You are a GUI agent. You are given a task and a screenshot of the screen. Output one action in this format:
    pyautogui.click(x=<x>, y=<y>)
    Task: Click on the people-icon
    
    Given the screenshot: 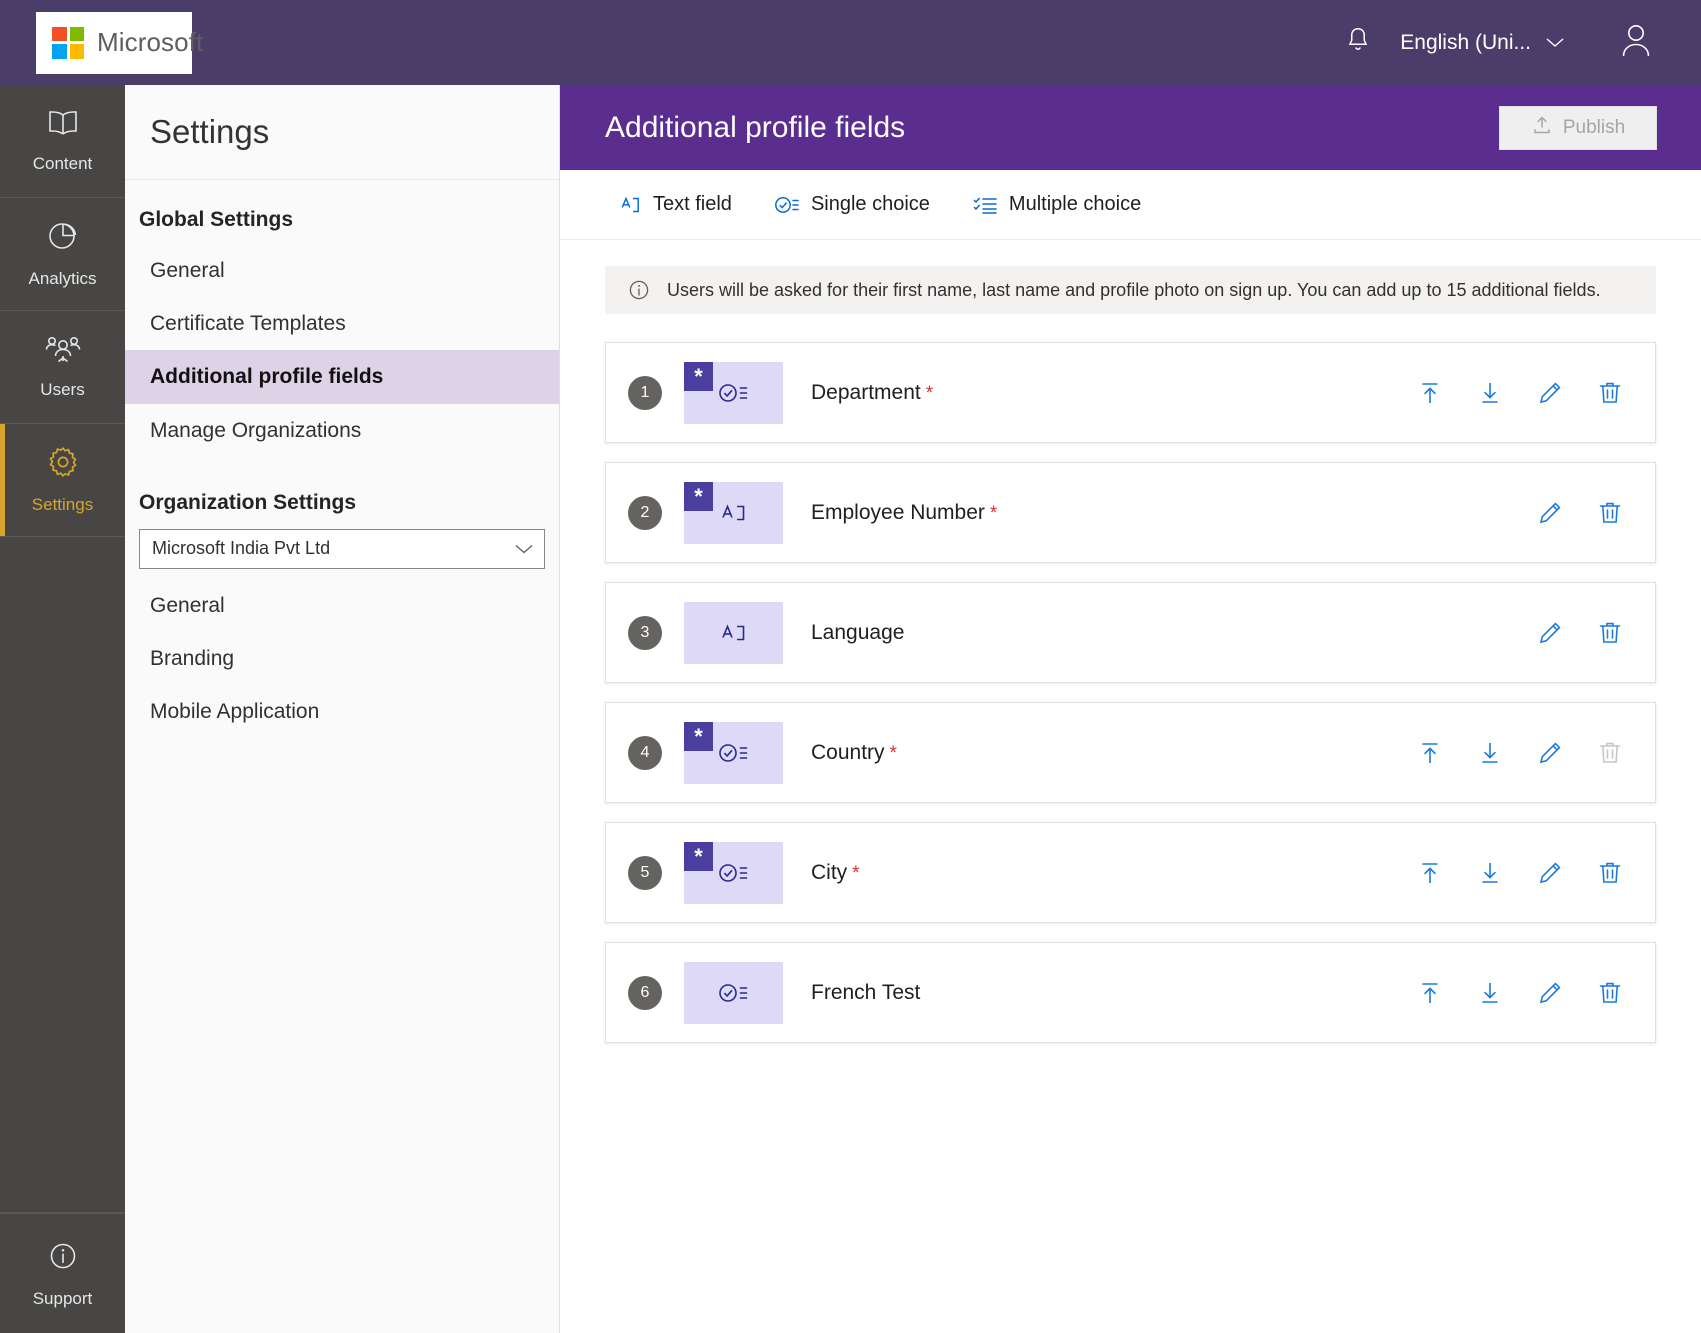 What is the action you would take?
    pyautogui.click(x=63, y=351)
    